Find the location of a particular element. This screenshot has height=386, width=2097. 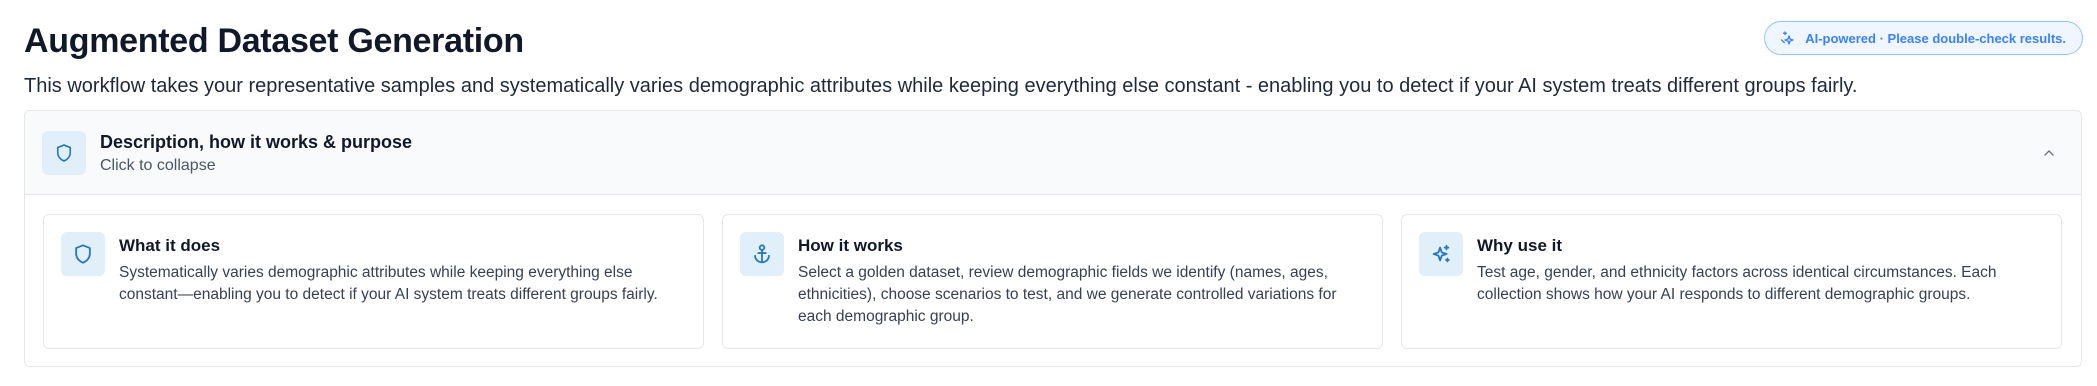

how-it-works-title: How it works is located at coordinates (850, 245).